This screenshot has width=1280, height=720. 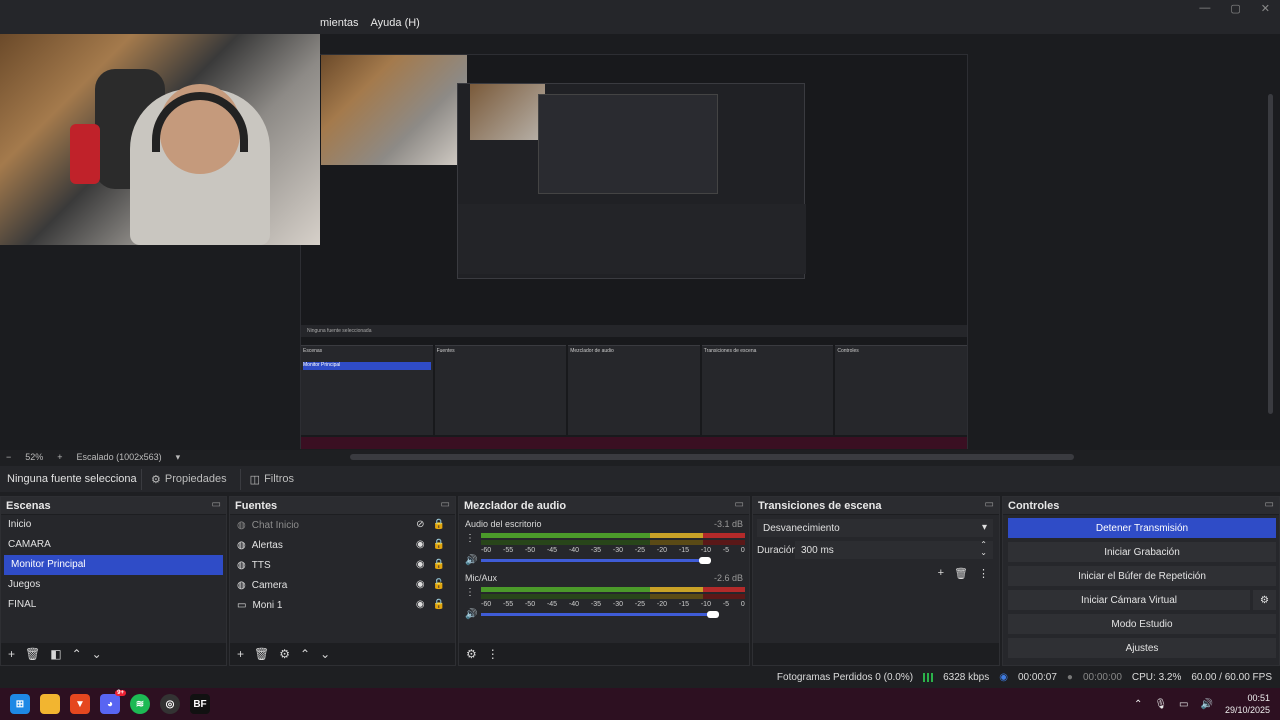 What do you see at coordinates (1270, 254) in the screenshot?
I see `preview-vertical-scrollbar` at bounding box center [1270, 254].